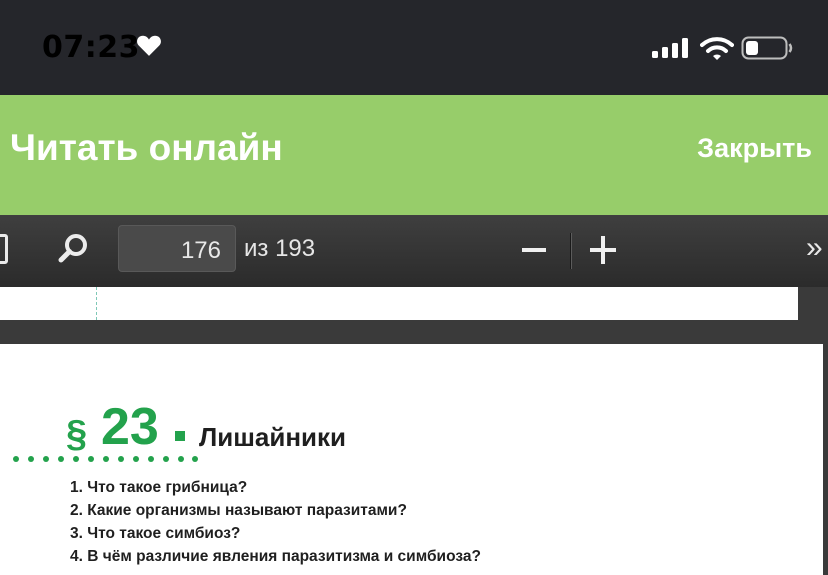  I want to click on section-mark: §, so click(77, 434).